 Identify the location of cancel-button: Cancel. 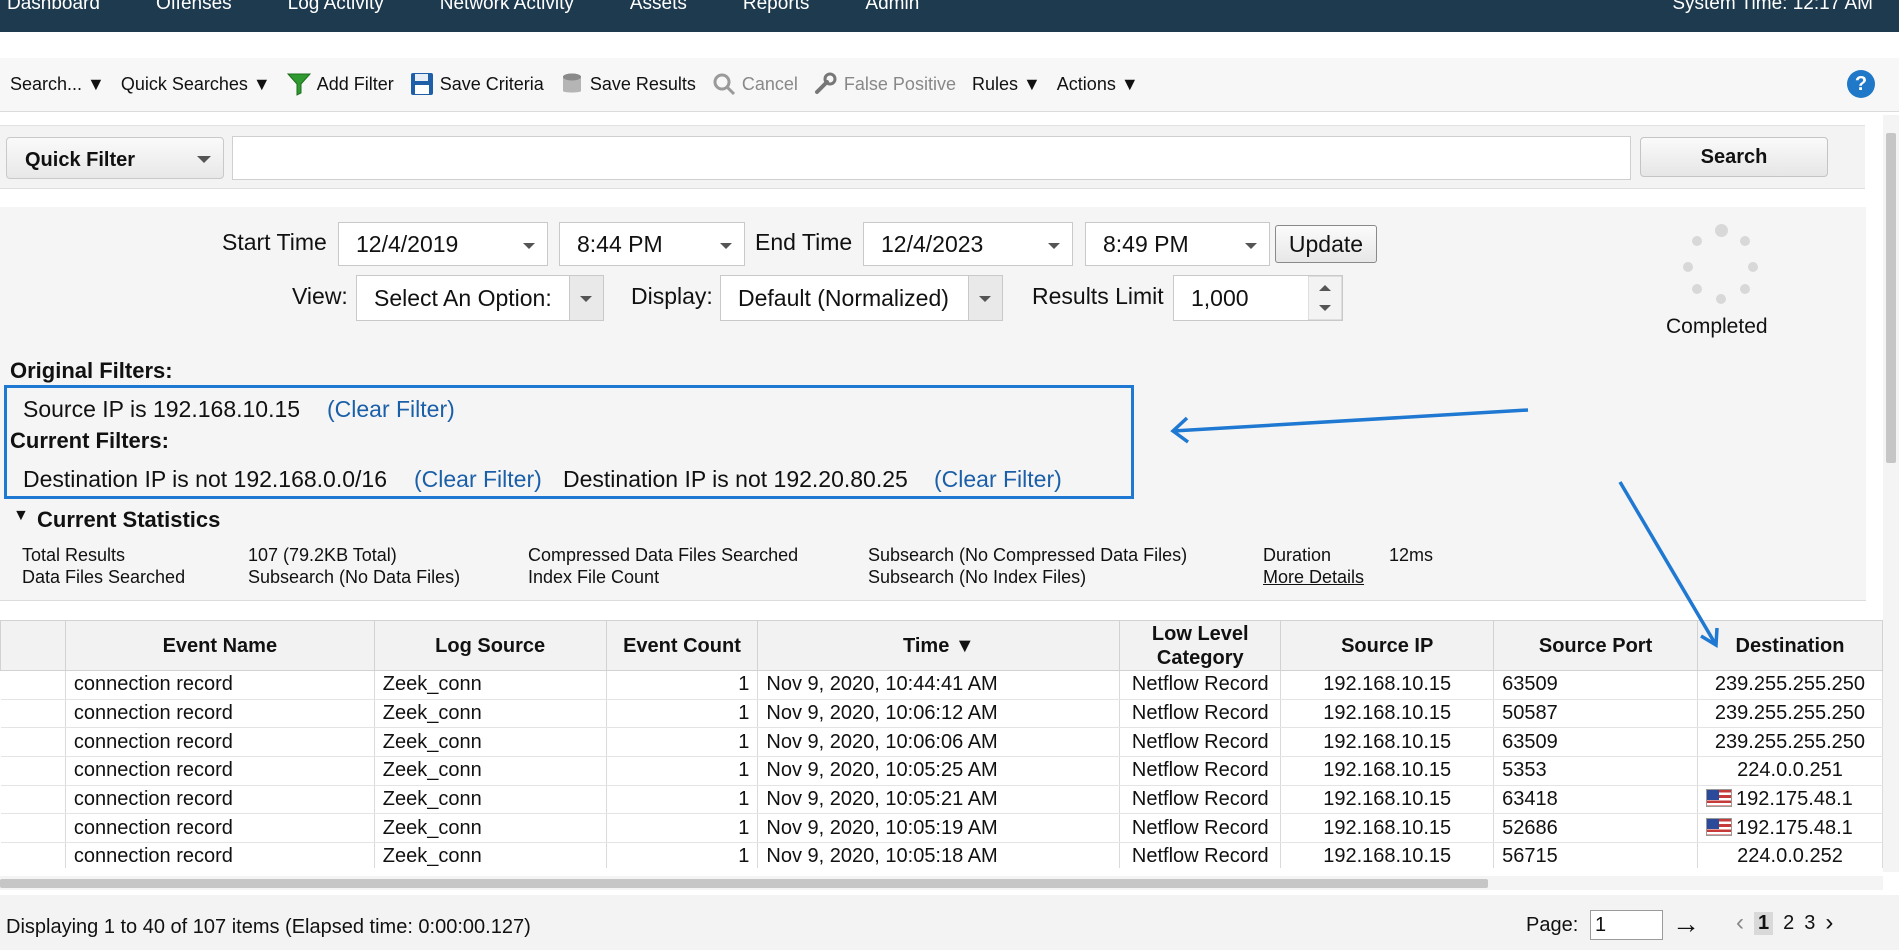
(755, 84).